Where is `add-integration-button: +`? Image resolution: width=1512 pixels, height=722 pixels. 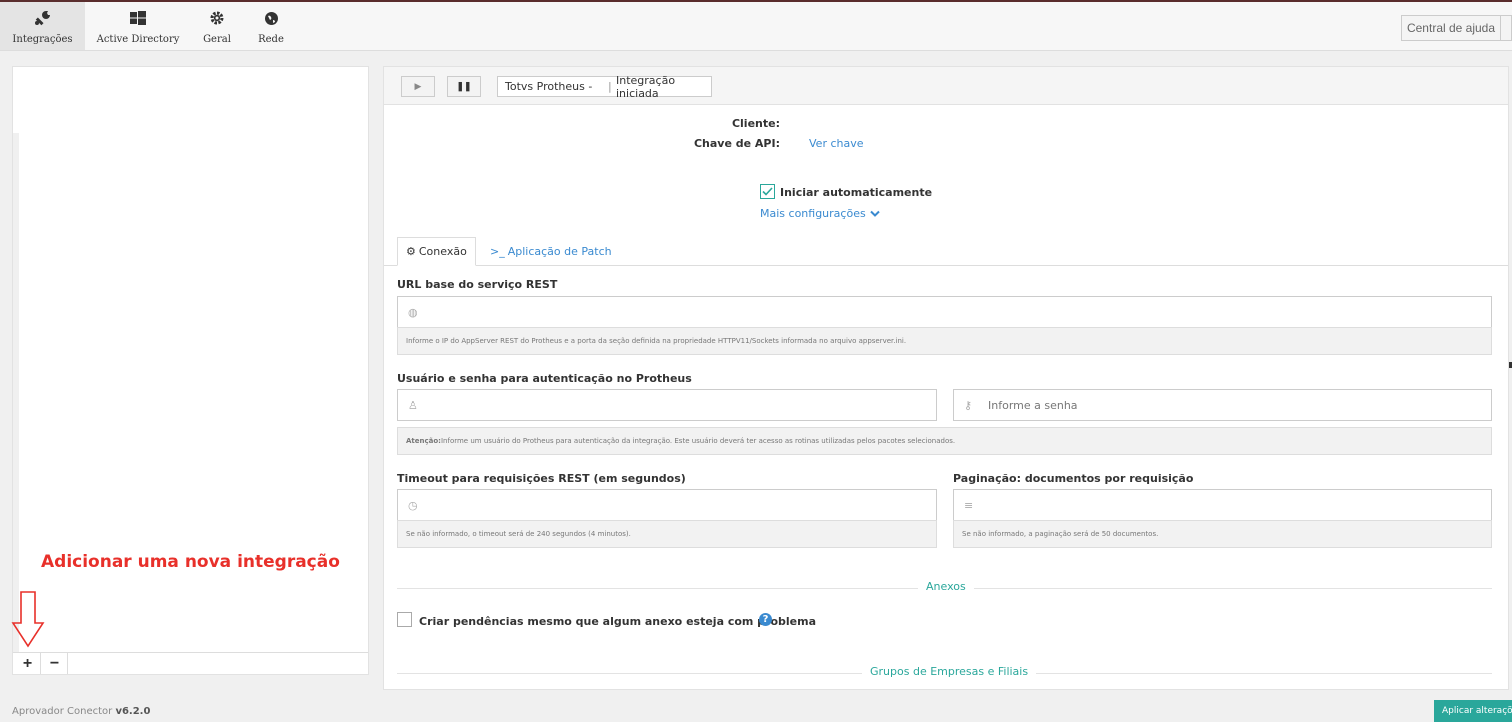 add-integration-button: + is located at coordinates (28, 663).